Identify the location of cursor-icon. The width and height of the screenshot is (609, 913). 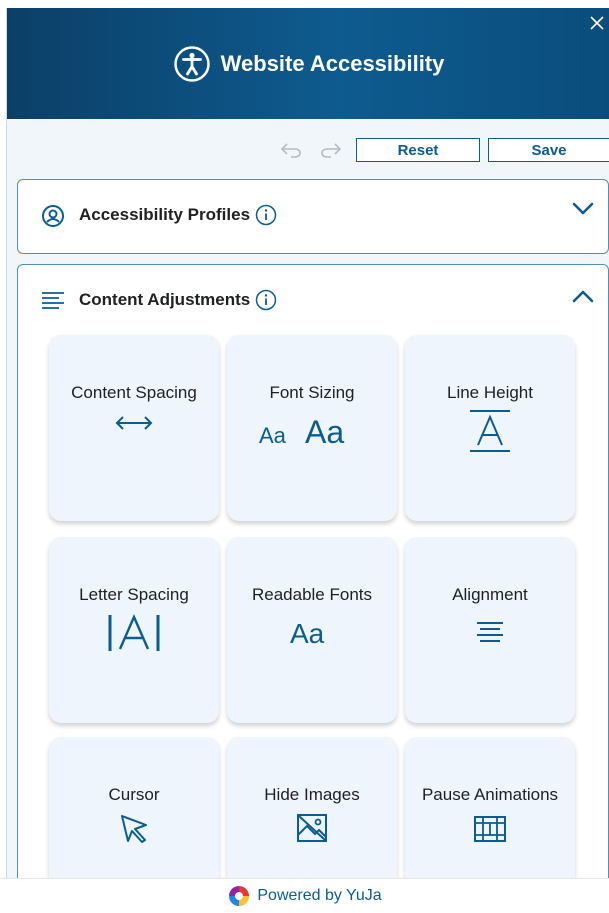
(134, 828).